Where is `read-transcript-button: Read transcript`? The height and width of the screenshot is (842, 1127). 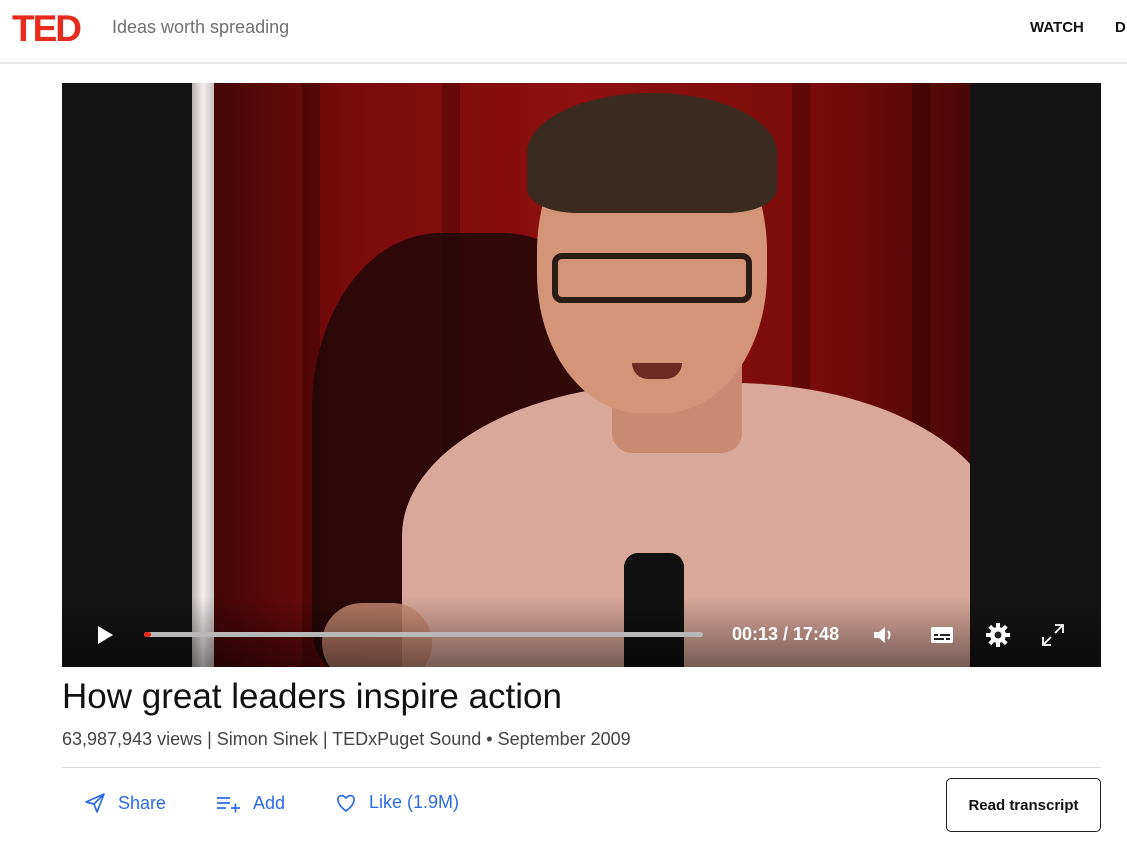 read-transcript-button: Read transcript is located at coordinates (1023, 805).